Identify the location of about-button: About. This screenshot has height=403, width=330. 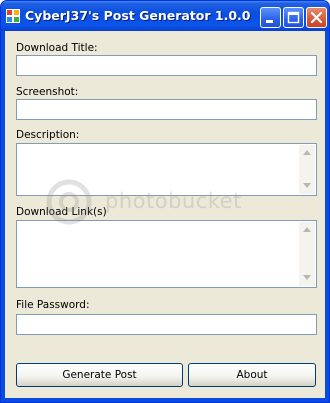
(252, 375).